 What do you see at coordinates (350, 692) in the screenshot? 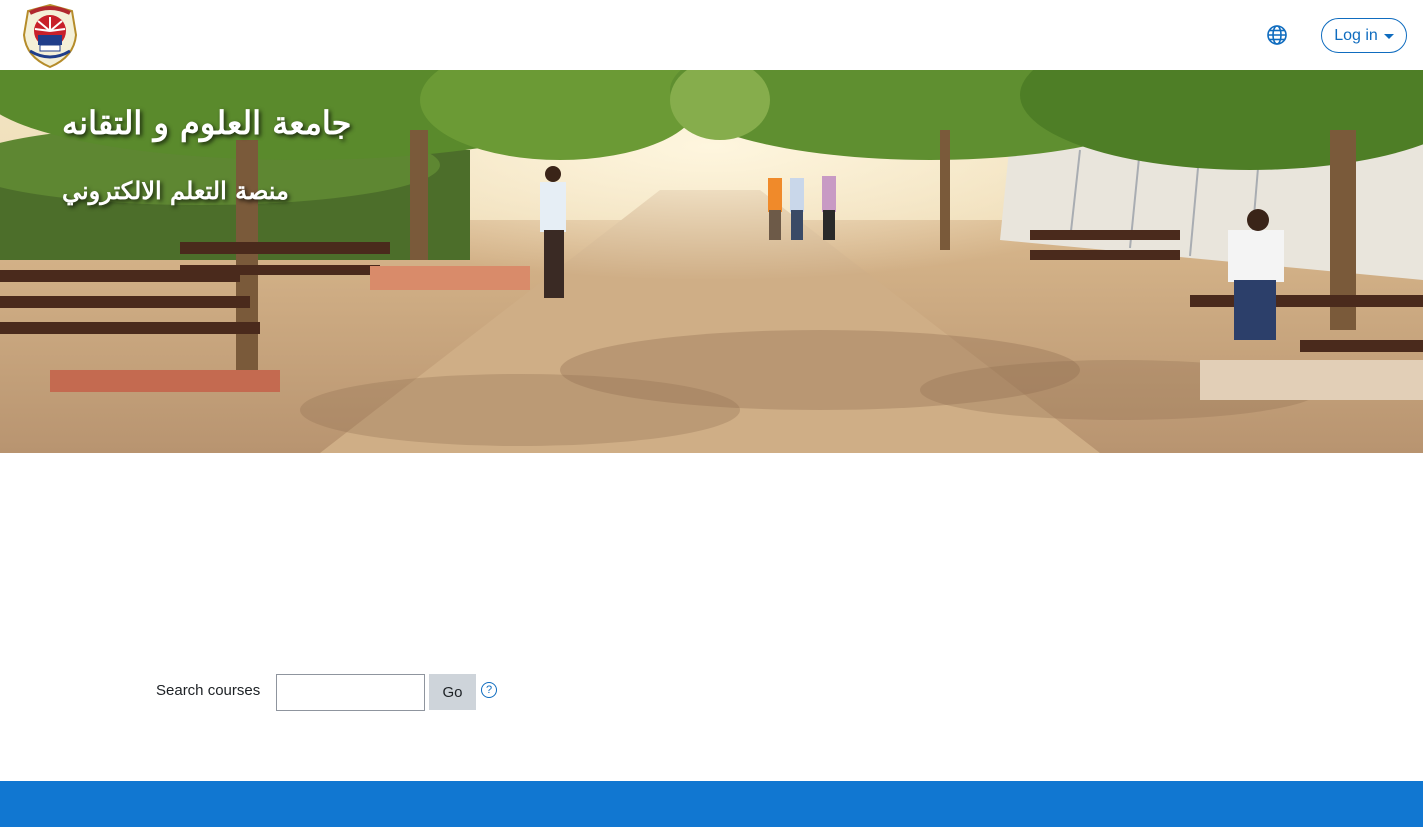
I see `search-courses-input` at bounding box center [350, 692].